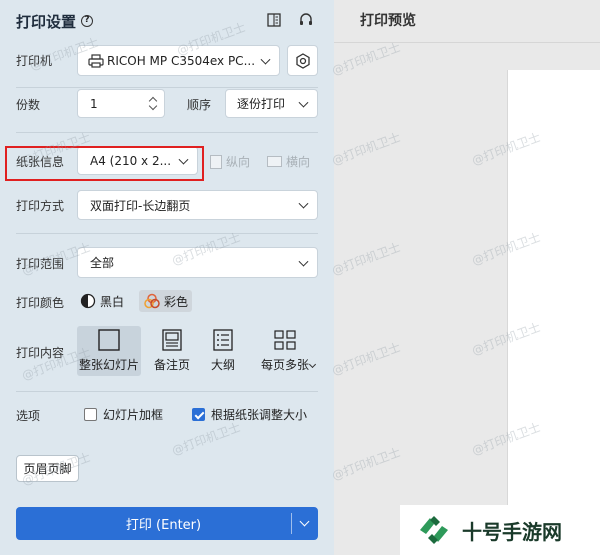 This screenshot has height=555, width=600. Describe the element at coordinates (40, 264) in the screenshot. I see `range-label: 打印范围` at that location.